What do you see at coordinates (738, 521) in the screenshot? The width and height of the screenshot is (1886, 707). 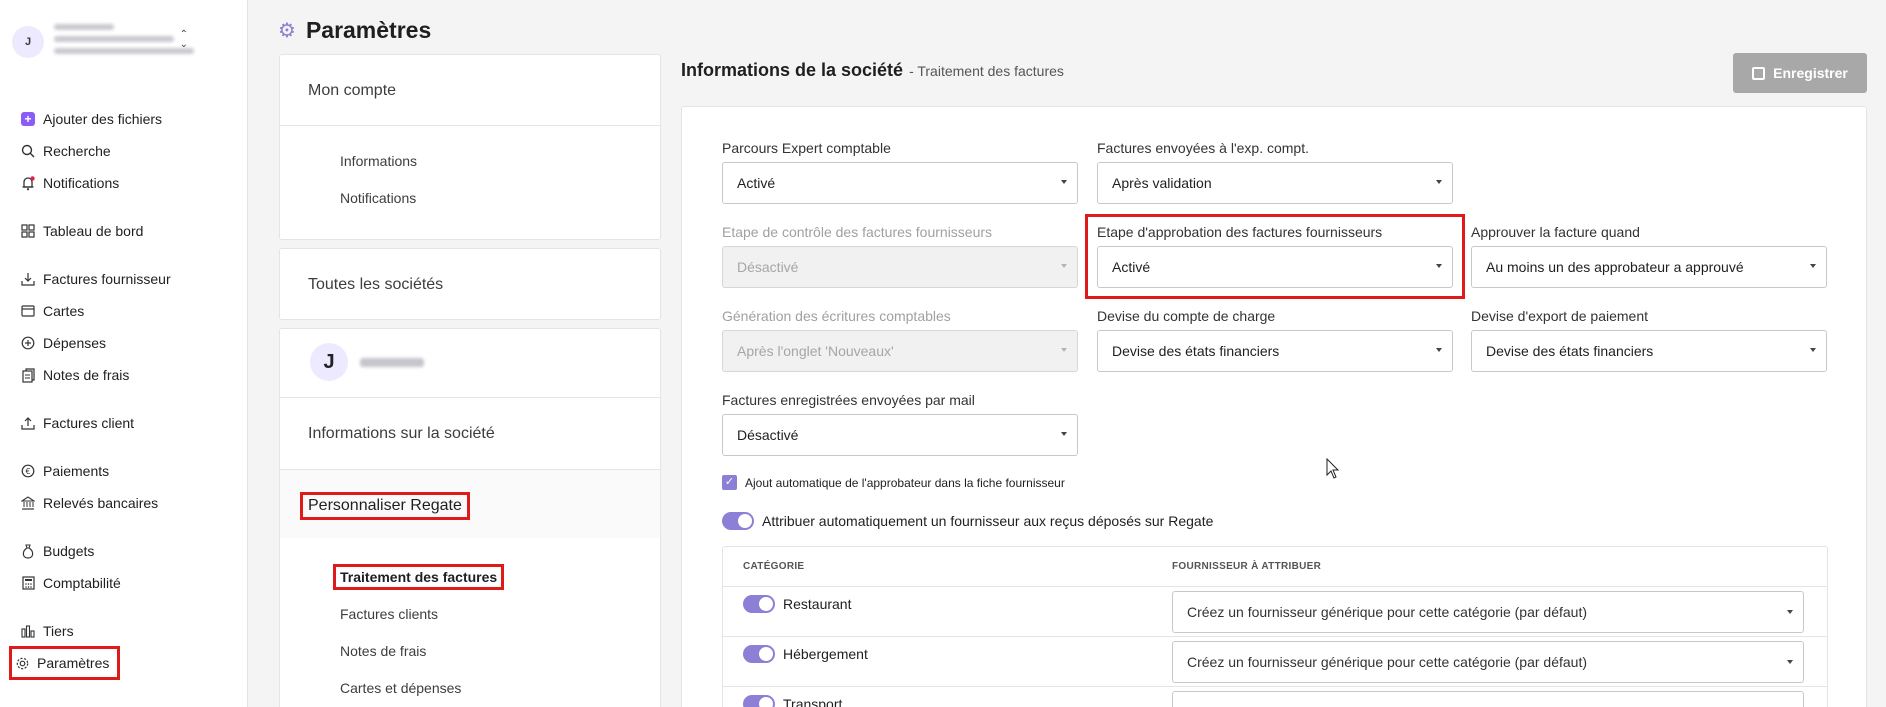 I see `attribuer-auto-toggle` at bounding box center [738, 521].